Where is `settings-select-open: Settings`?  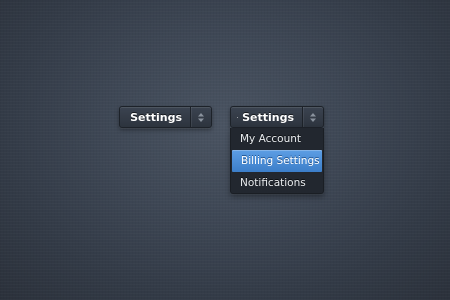
settings-select-open: Settings is located at coordinates (277, 117).